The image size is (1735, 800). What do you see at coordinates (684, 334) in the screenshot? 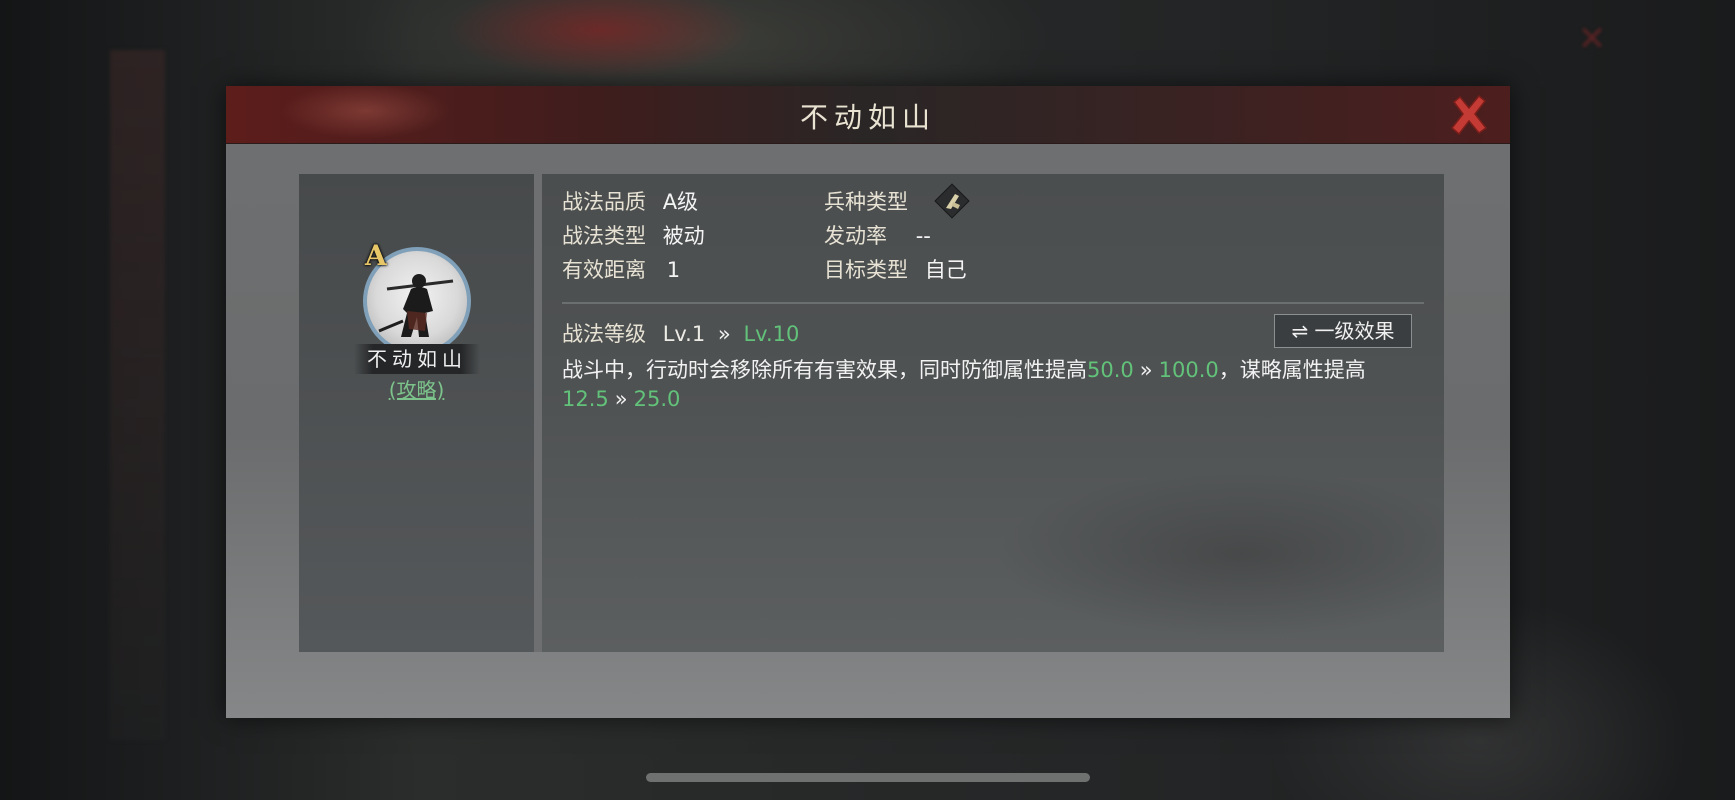
I see `level-from: Lv.1` at bounding box center [684, 334].